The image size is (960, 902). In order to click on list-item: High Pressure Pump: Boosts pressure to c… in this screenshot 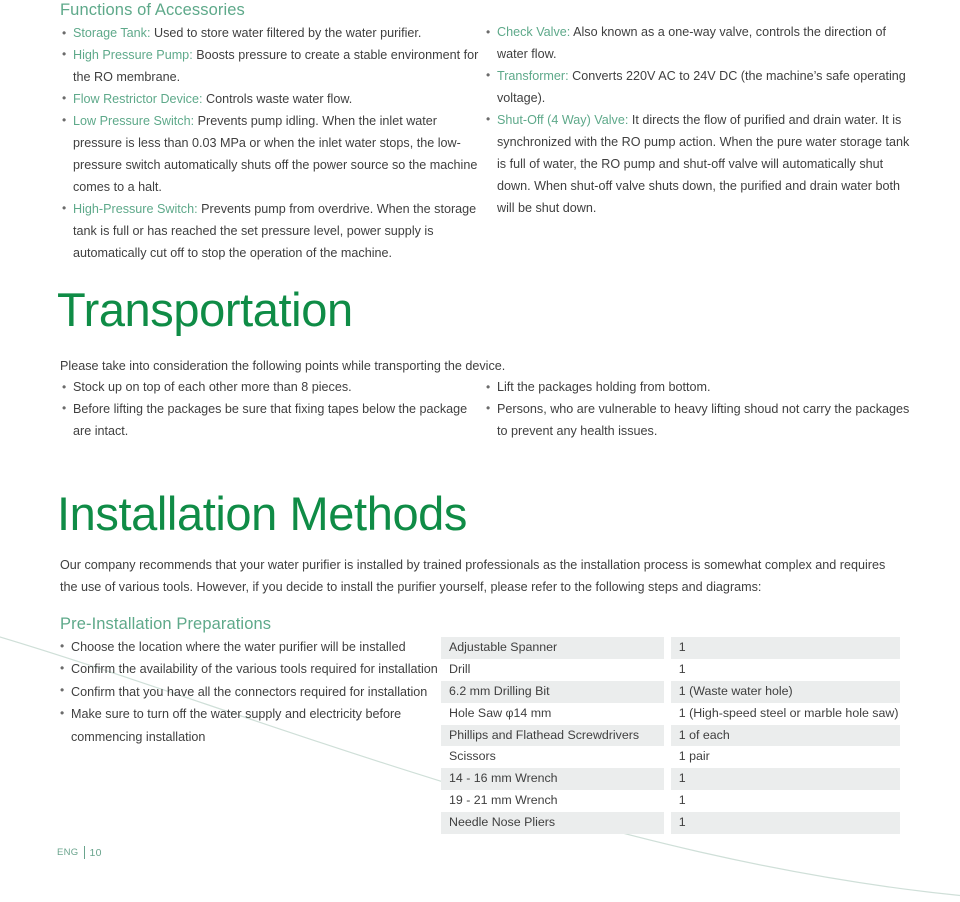, I will do `click(272, 66)`.